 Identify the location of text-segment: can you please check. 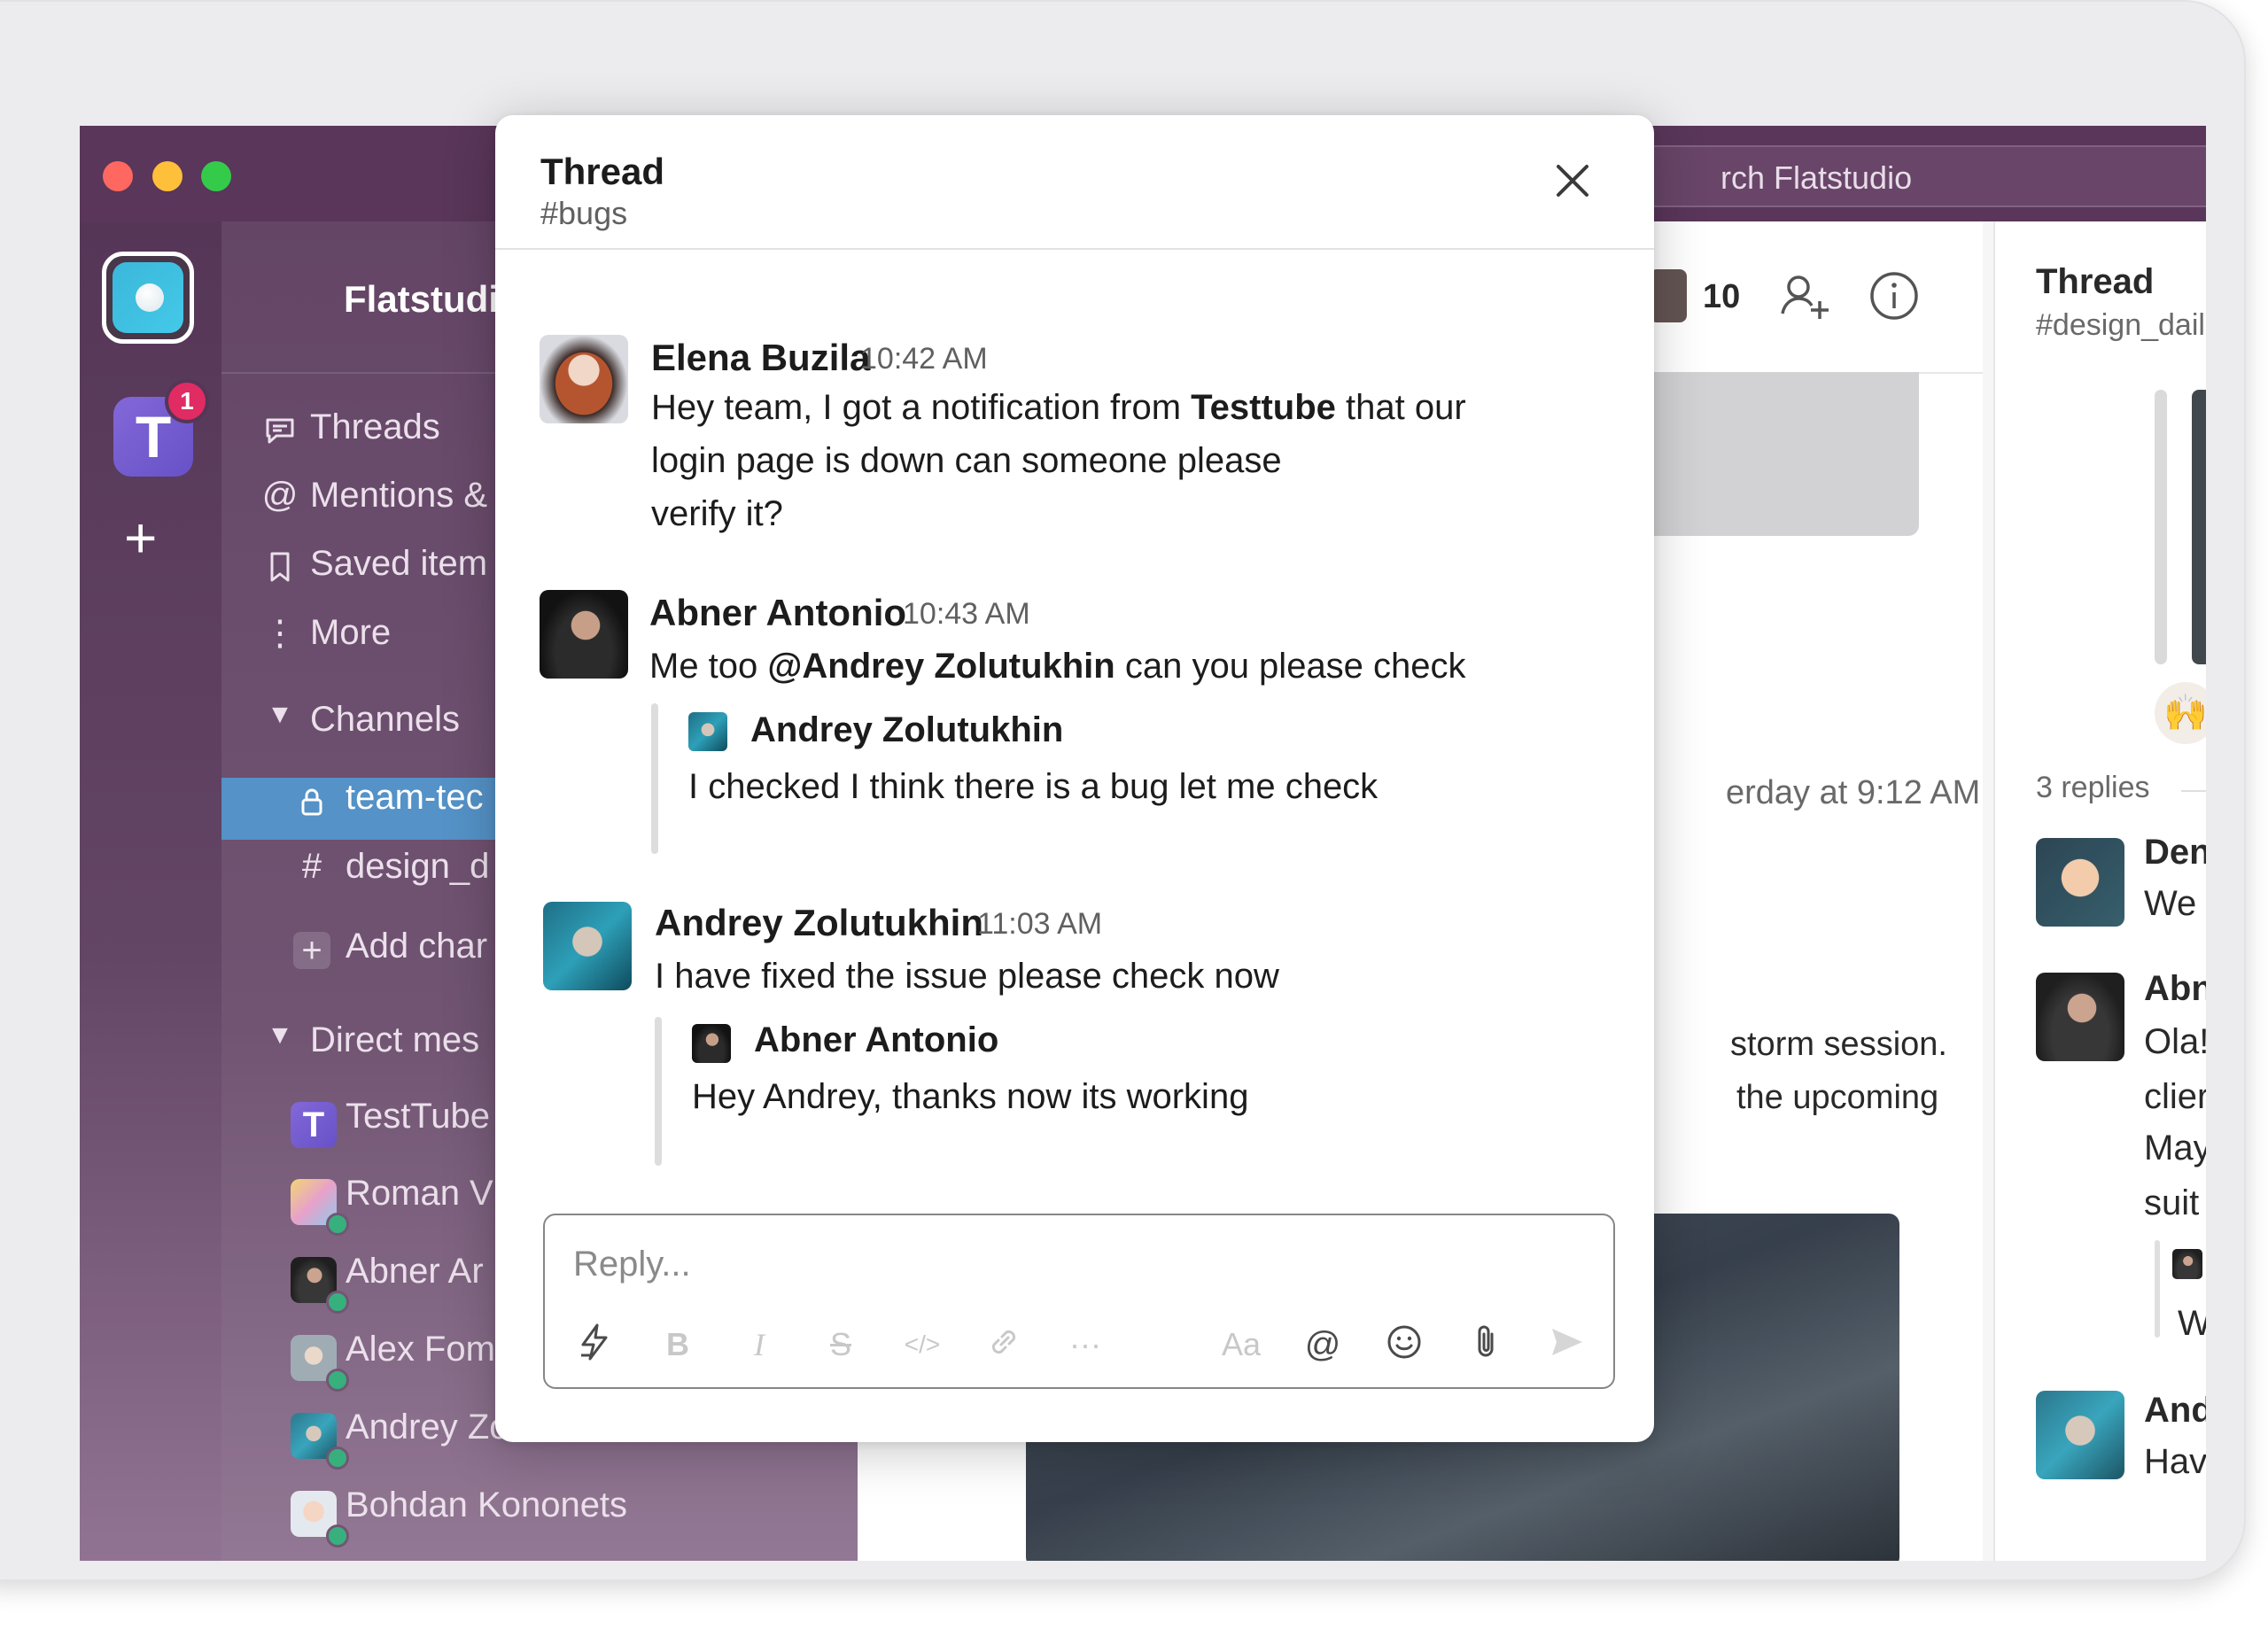
(1290, 666).